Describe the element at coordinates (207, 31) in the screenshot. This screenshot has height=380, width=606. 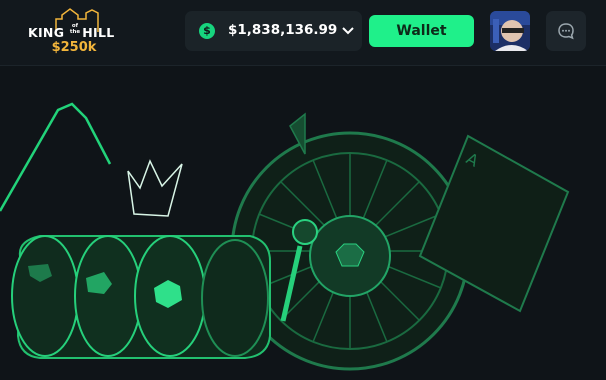
I see `dollar-icon: $` at that location.